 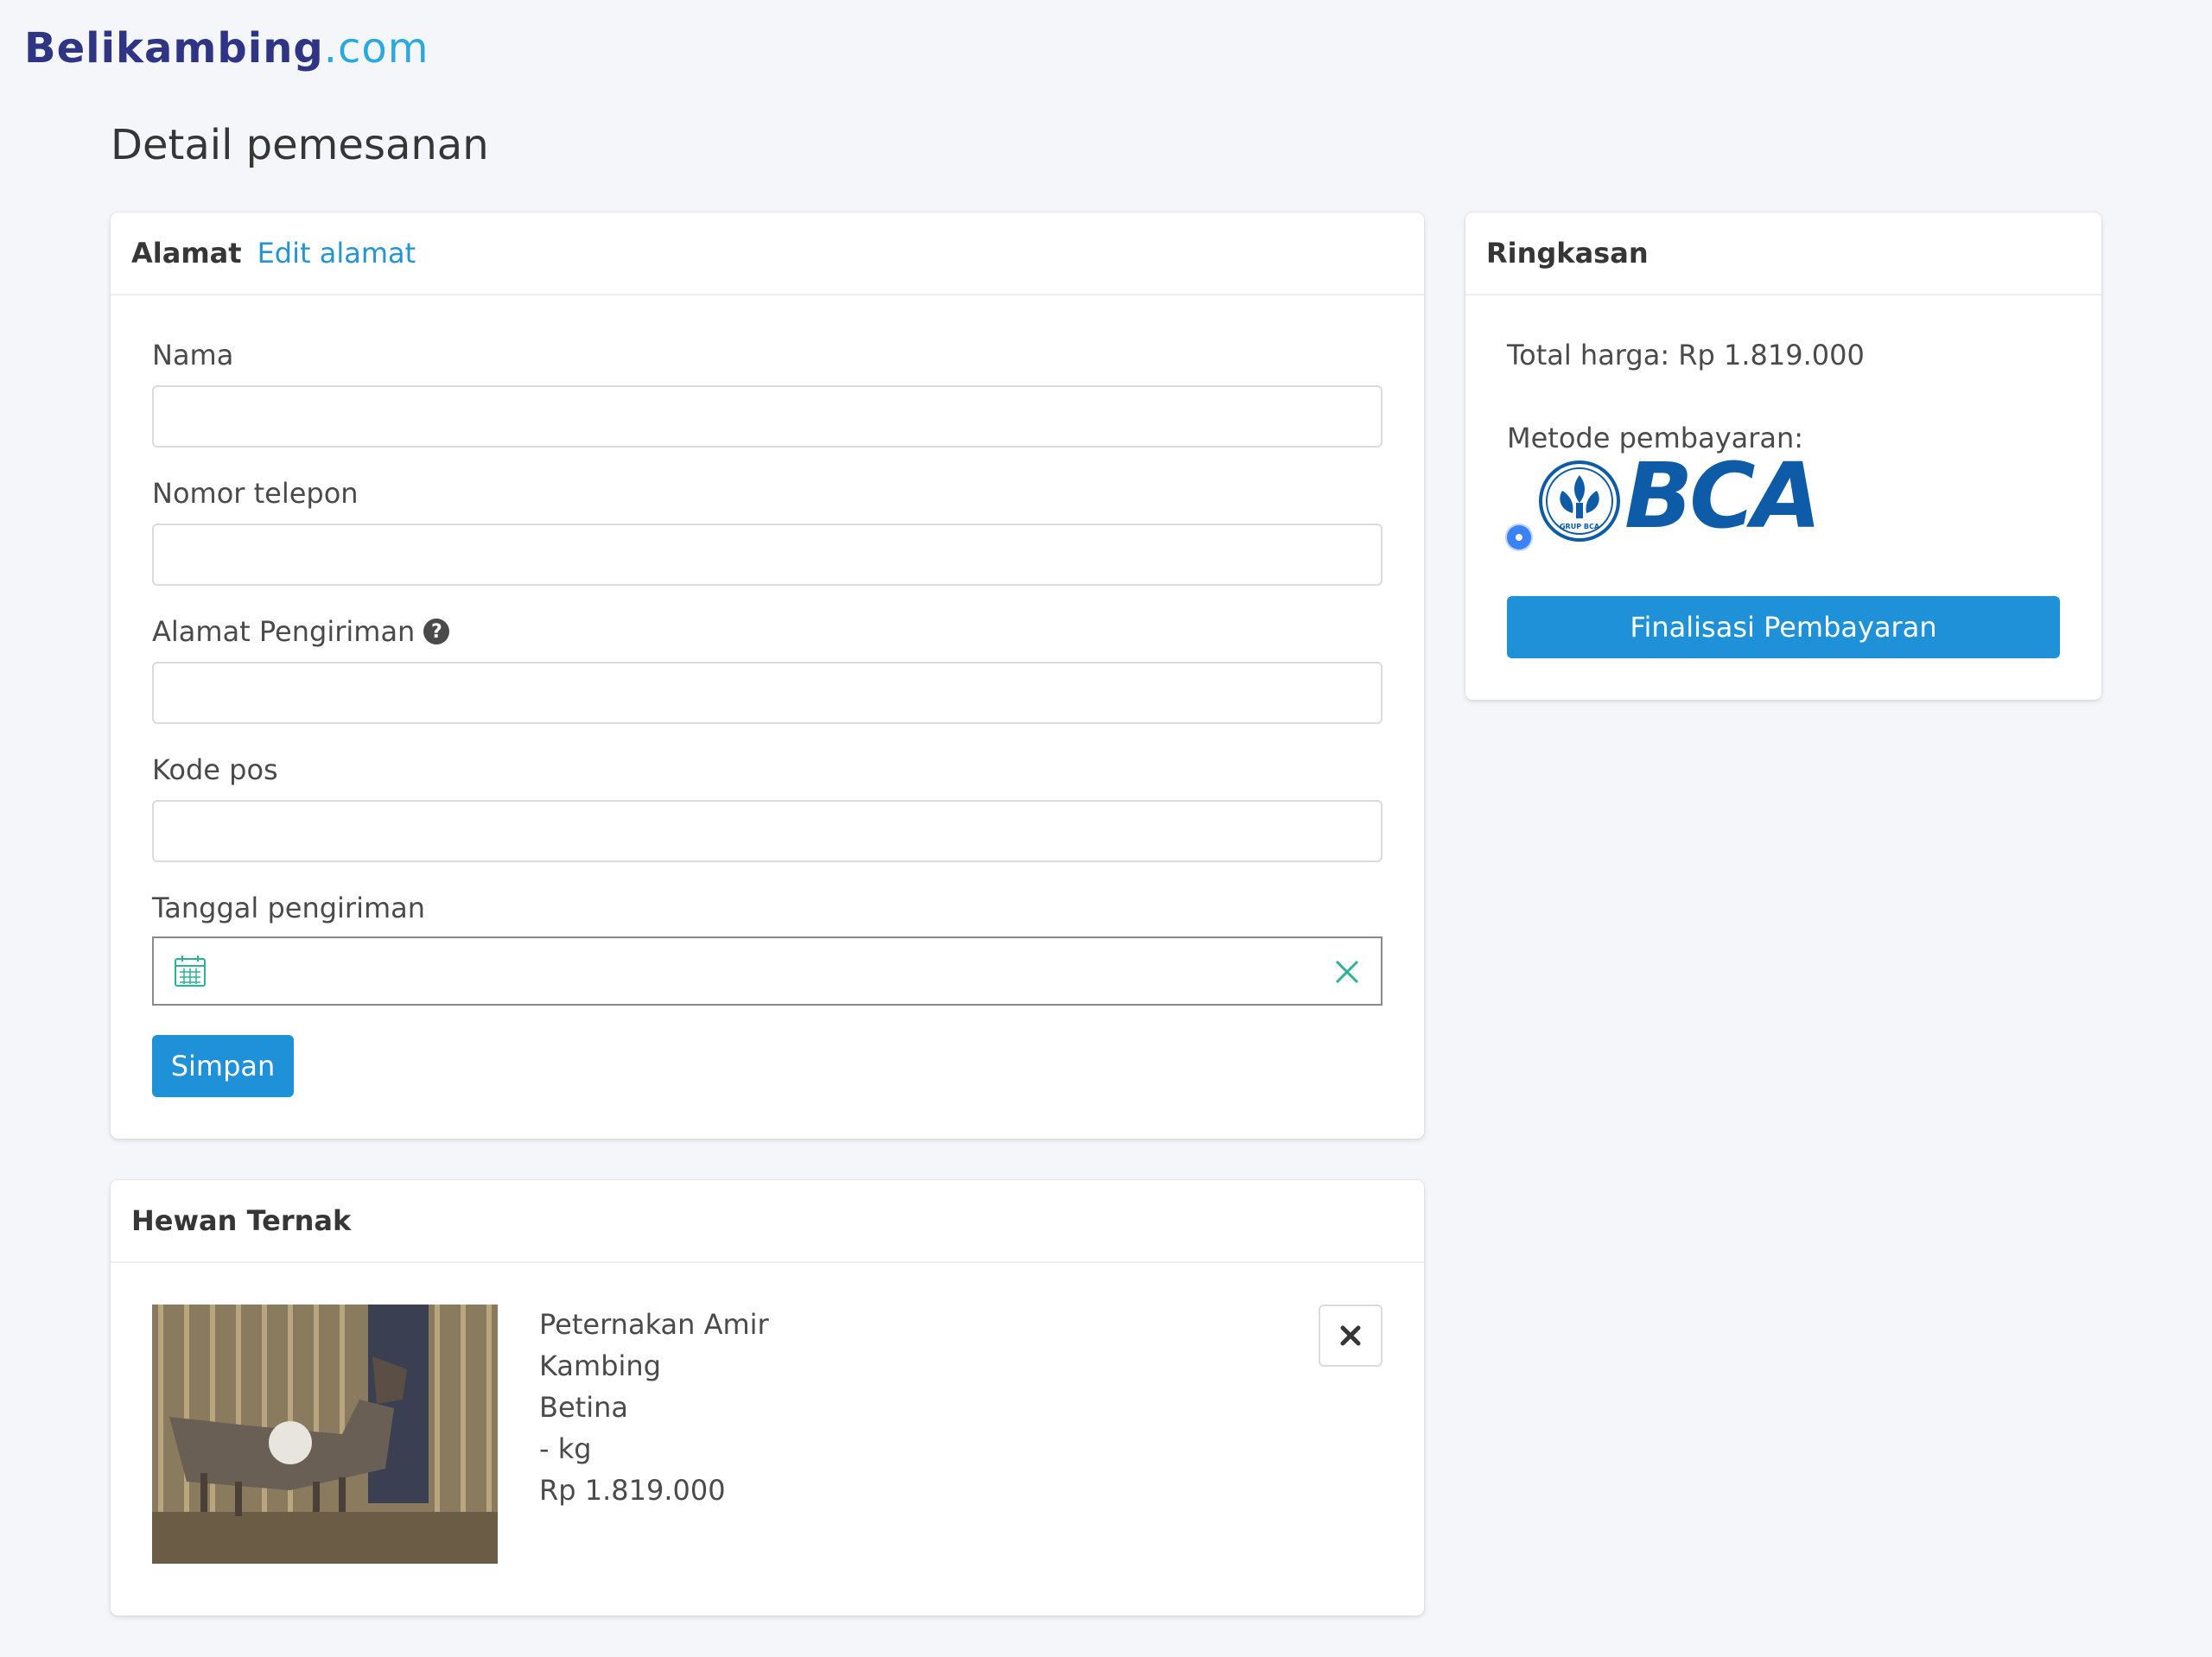 What do you see at coordinates (300, 145) in the screenshot?
I see `page-title: Detail pemesanan` at bounding box center [300, 145].